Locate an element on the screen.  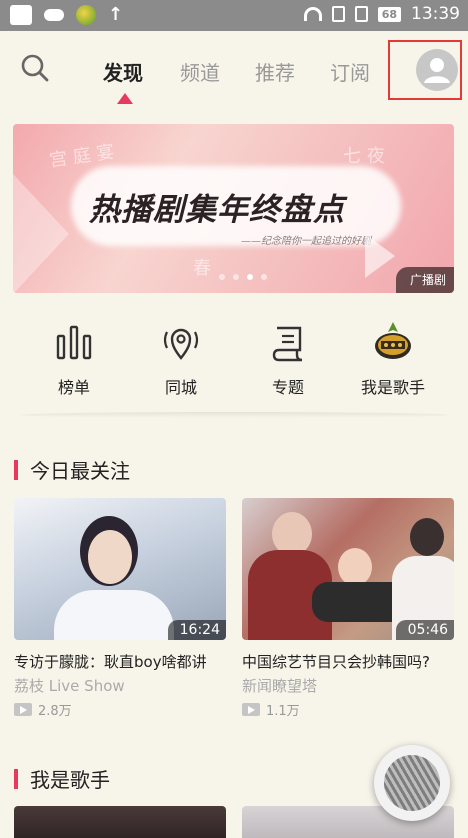
search-icon is located at coordinates (35, 68).